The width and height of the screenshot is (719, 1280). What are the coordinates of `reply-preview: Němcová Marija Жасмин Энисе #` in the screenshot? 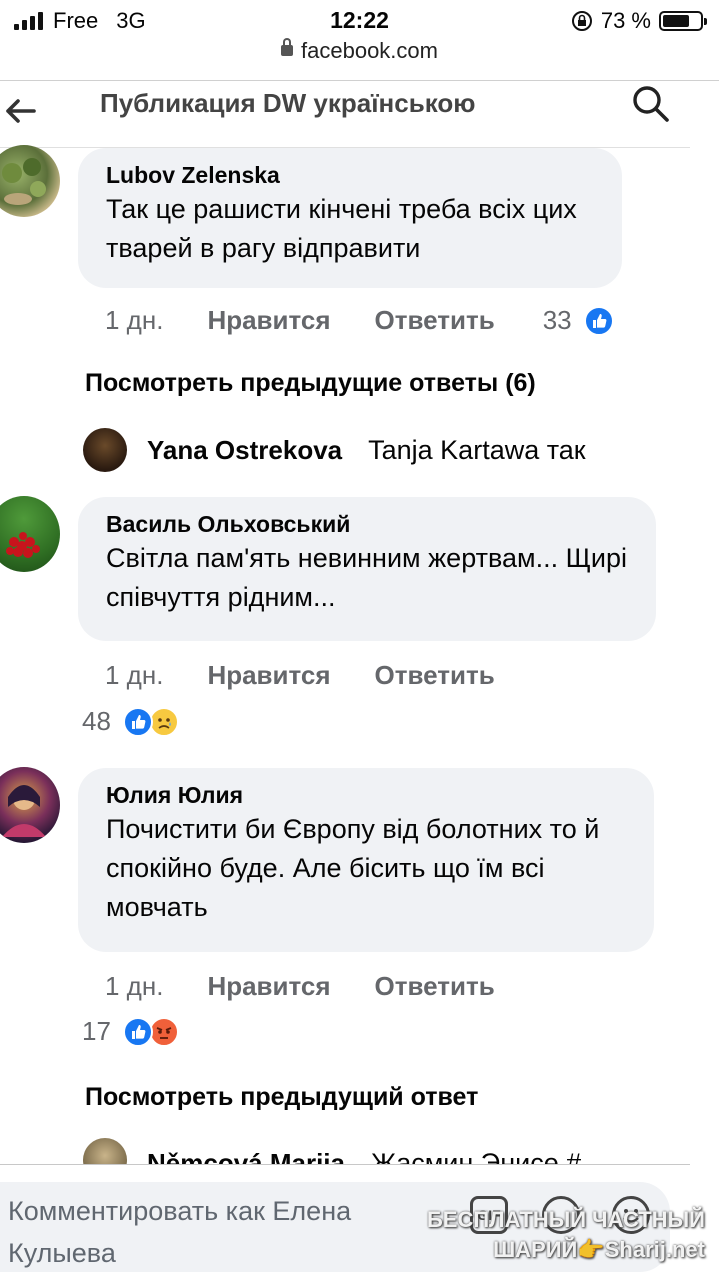 It's located at (332, 1151).